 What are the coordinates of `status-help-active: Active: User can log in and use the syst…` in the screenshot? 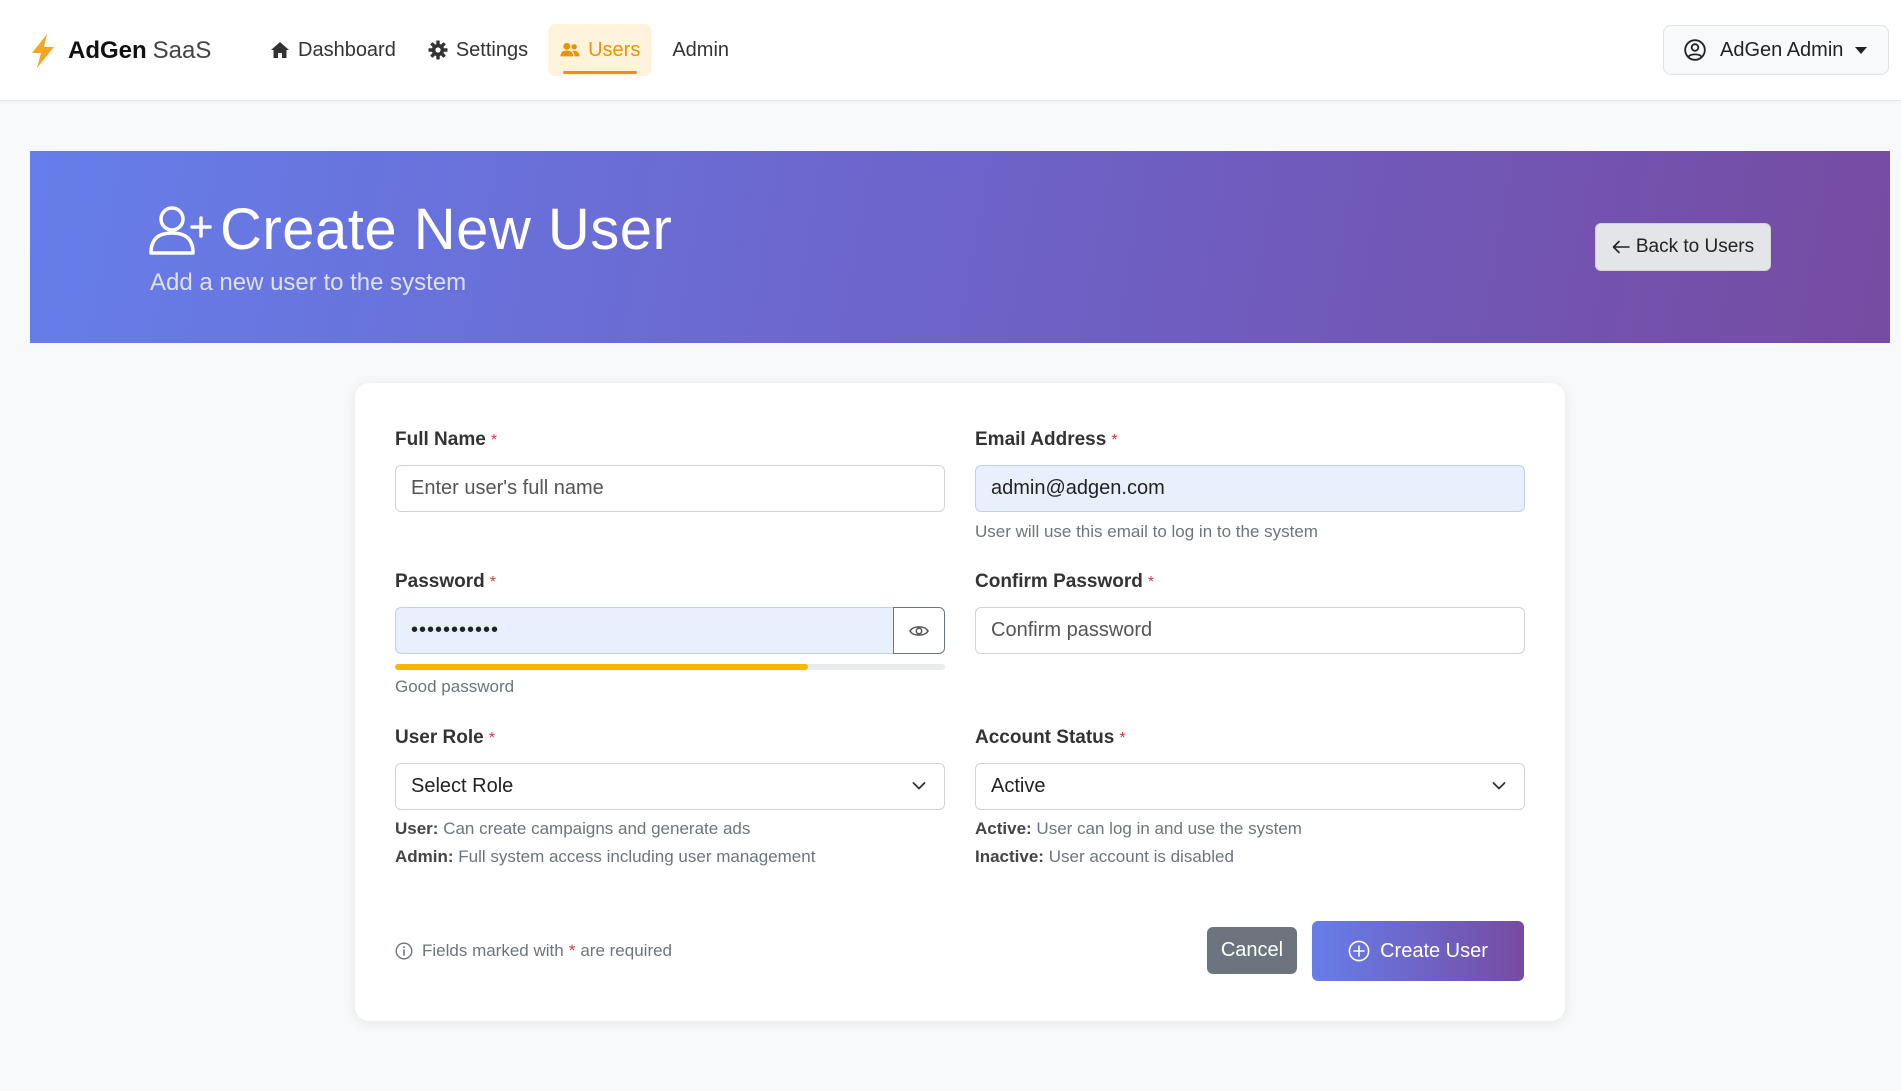 It's located at (1138, 829).